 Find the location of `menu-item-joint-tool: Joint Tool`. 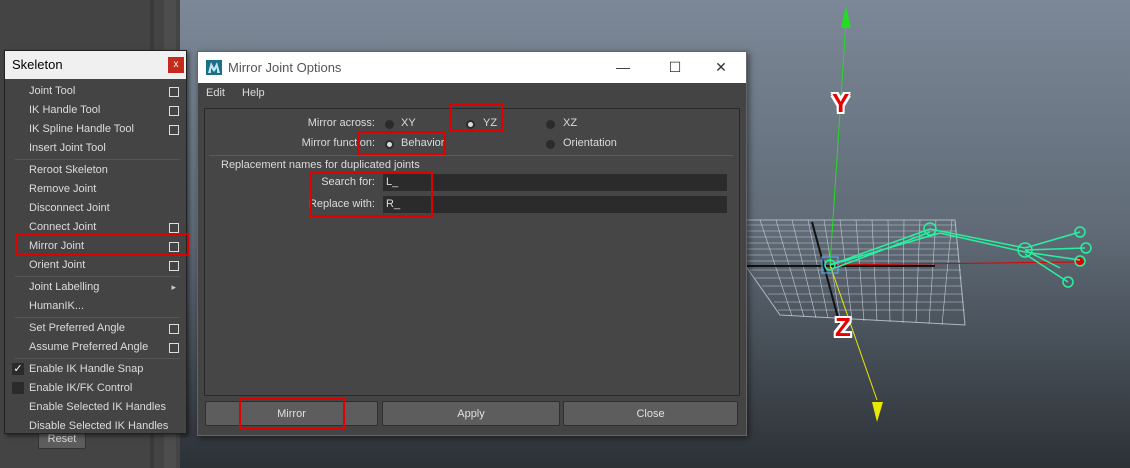

menu-item-joint-tool: Joint Tool is located at coordinates (95, 91).